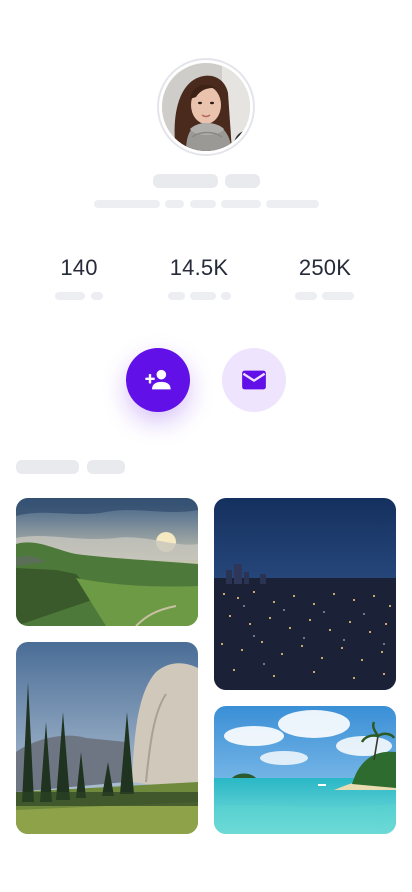  I want to click on avatar-photo, so click(206, 107).